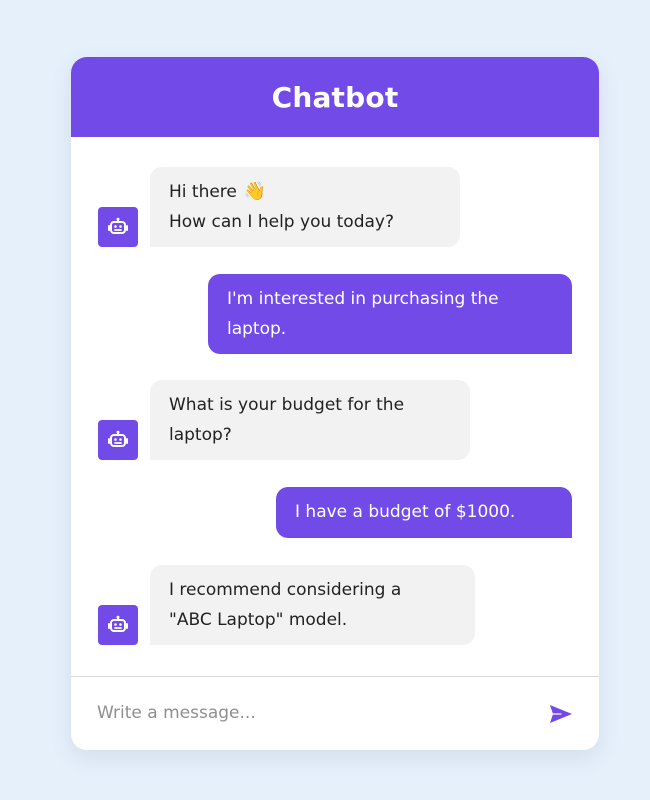 The image size is (650, 800). Describe the element at coordinates (302, 713) in the screenshot. I see `message-input` at that location.